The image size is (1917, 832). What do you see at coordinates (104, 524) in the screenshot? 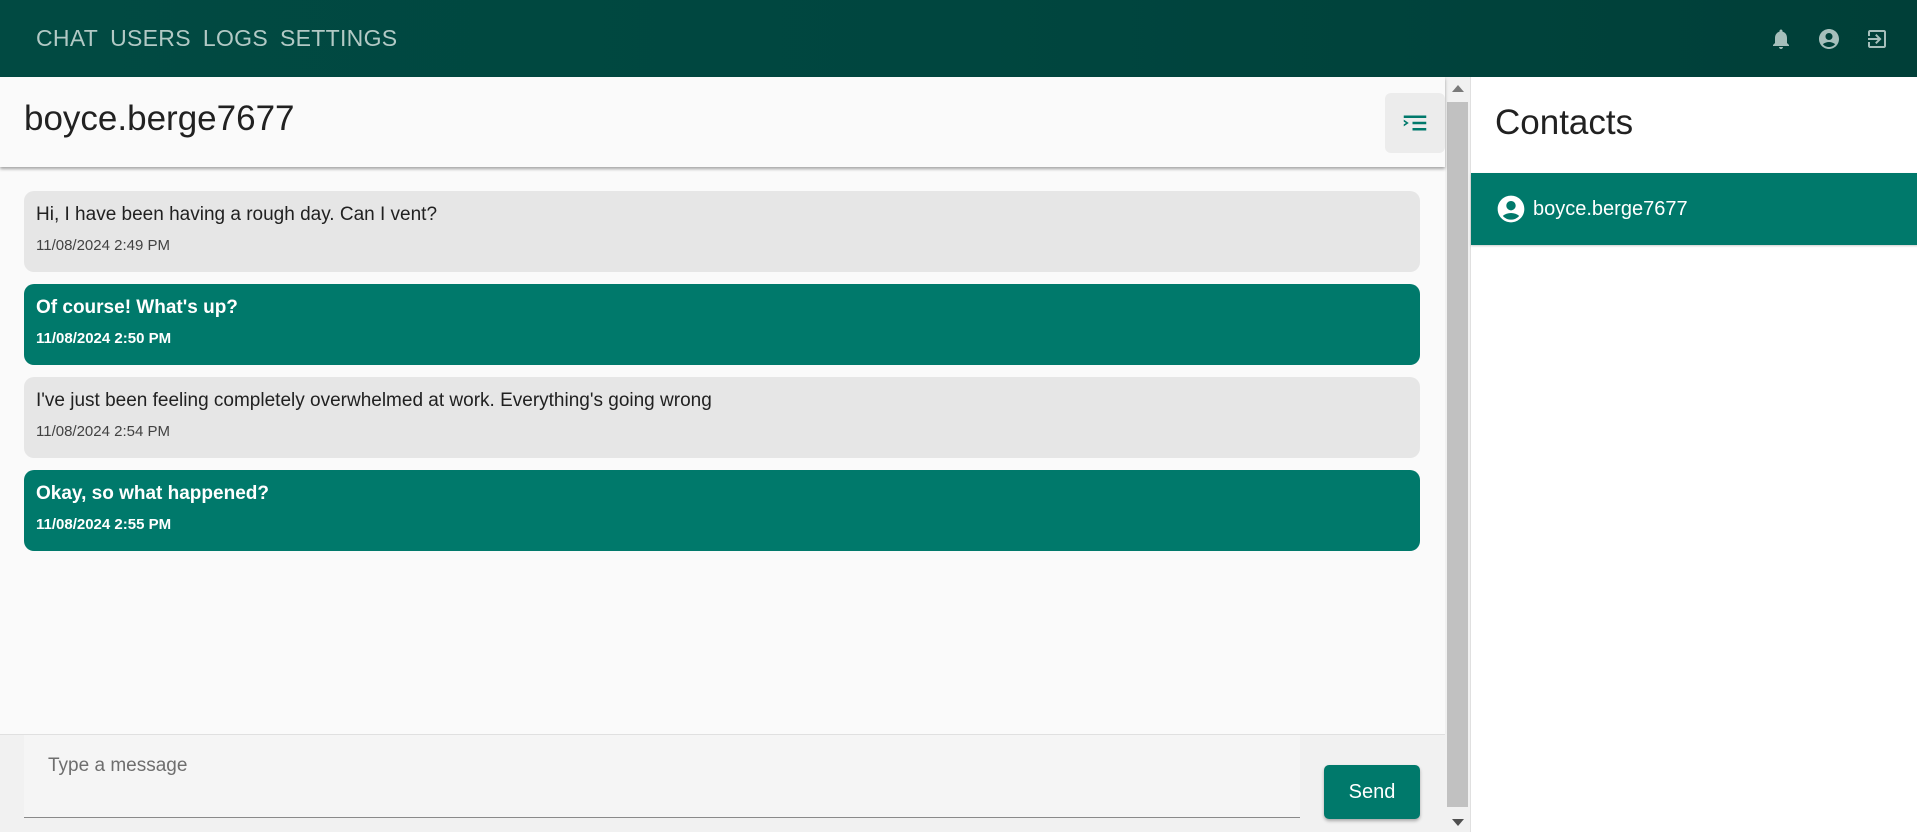
I see `message-timestamp: 11/08/2024 2:55 PM` at bounding box center [104, 524].